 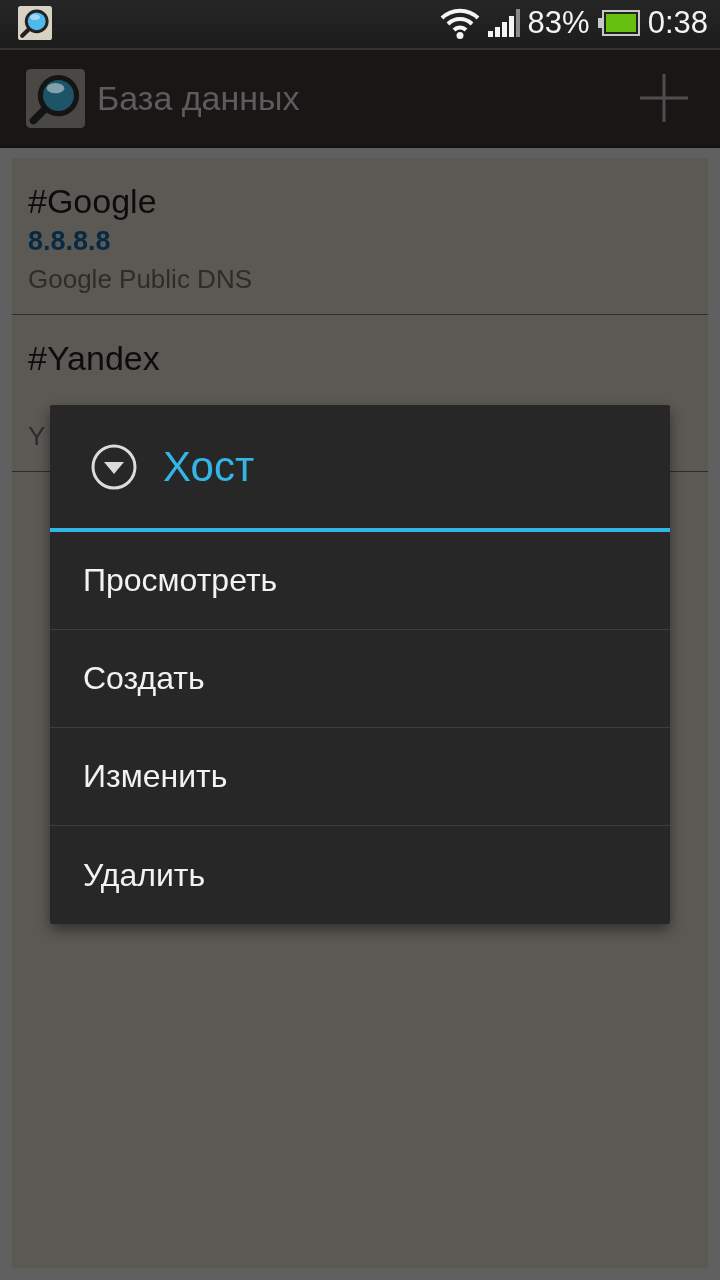 I want to click on wifi-icon, so click(x=459, y=23).